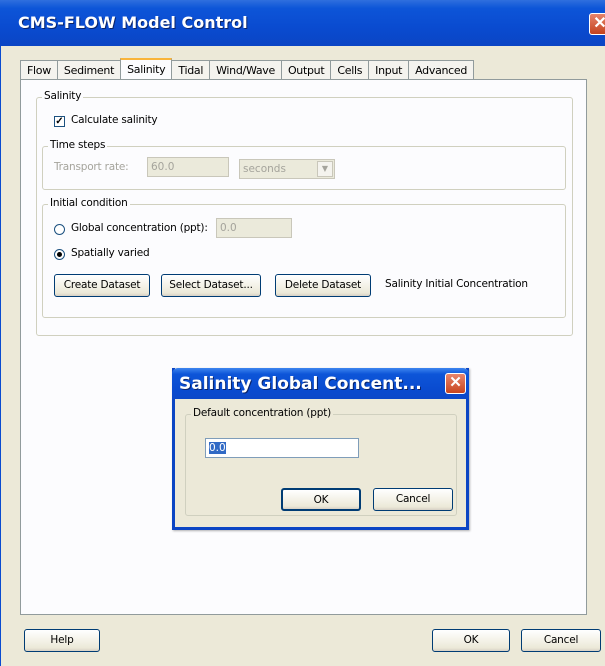 The width and height of the screenshot is (605, 666). Describe the element at coordinates (441, 70) in the screenshot. I see `tab-advanced: Advanced` at that location.